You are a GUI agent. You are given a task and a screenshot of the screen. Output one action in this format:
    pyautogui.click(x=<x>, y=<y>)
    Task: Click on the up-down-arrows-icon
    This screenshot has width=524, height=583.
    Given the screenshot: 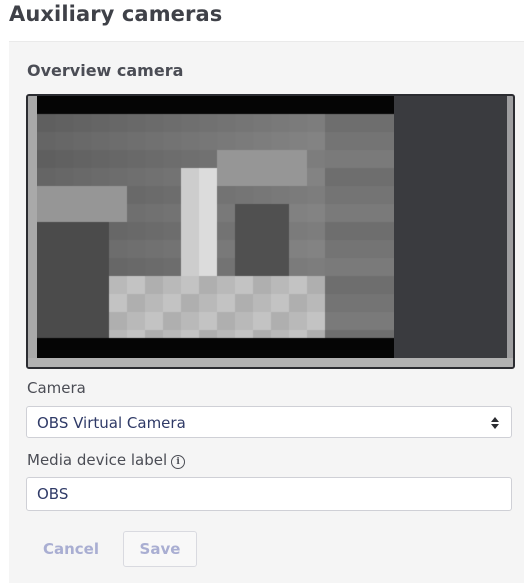 What is the action you would take?
    pyautogui.click(x=495, y=423)
    